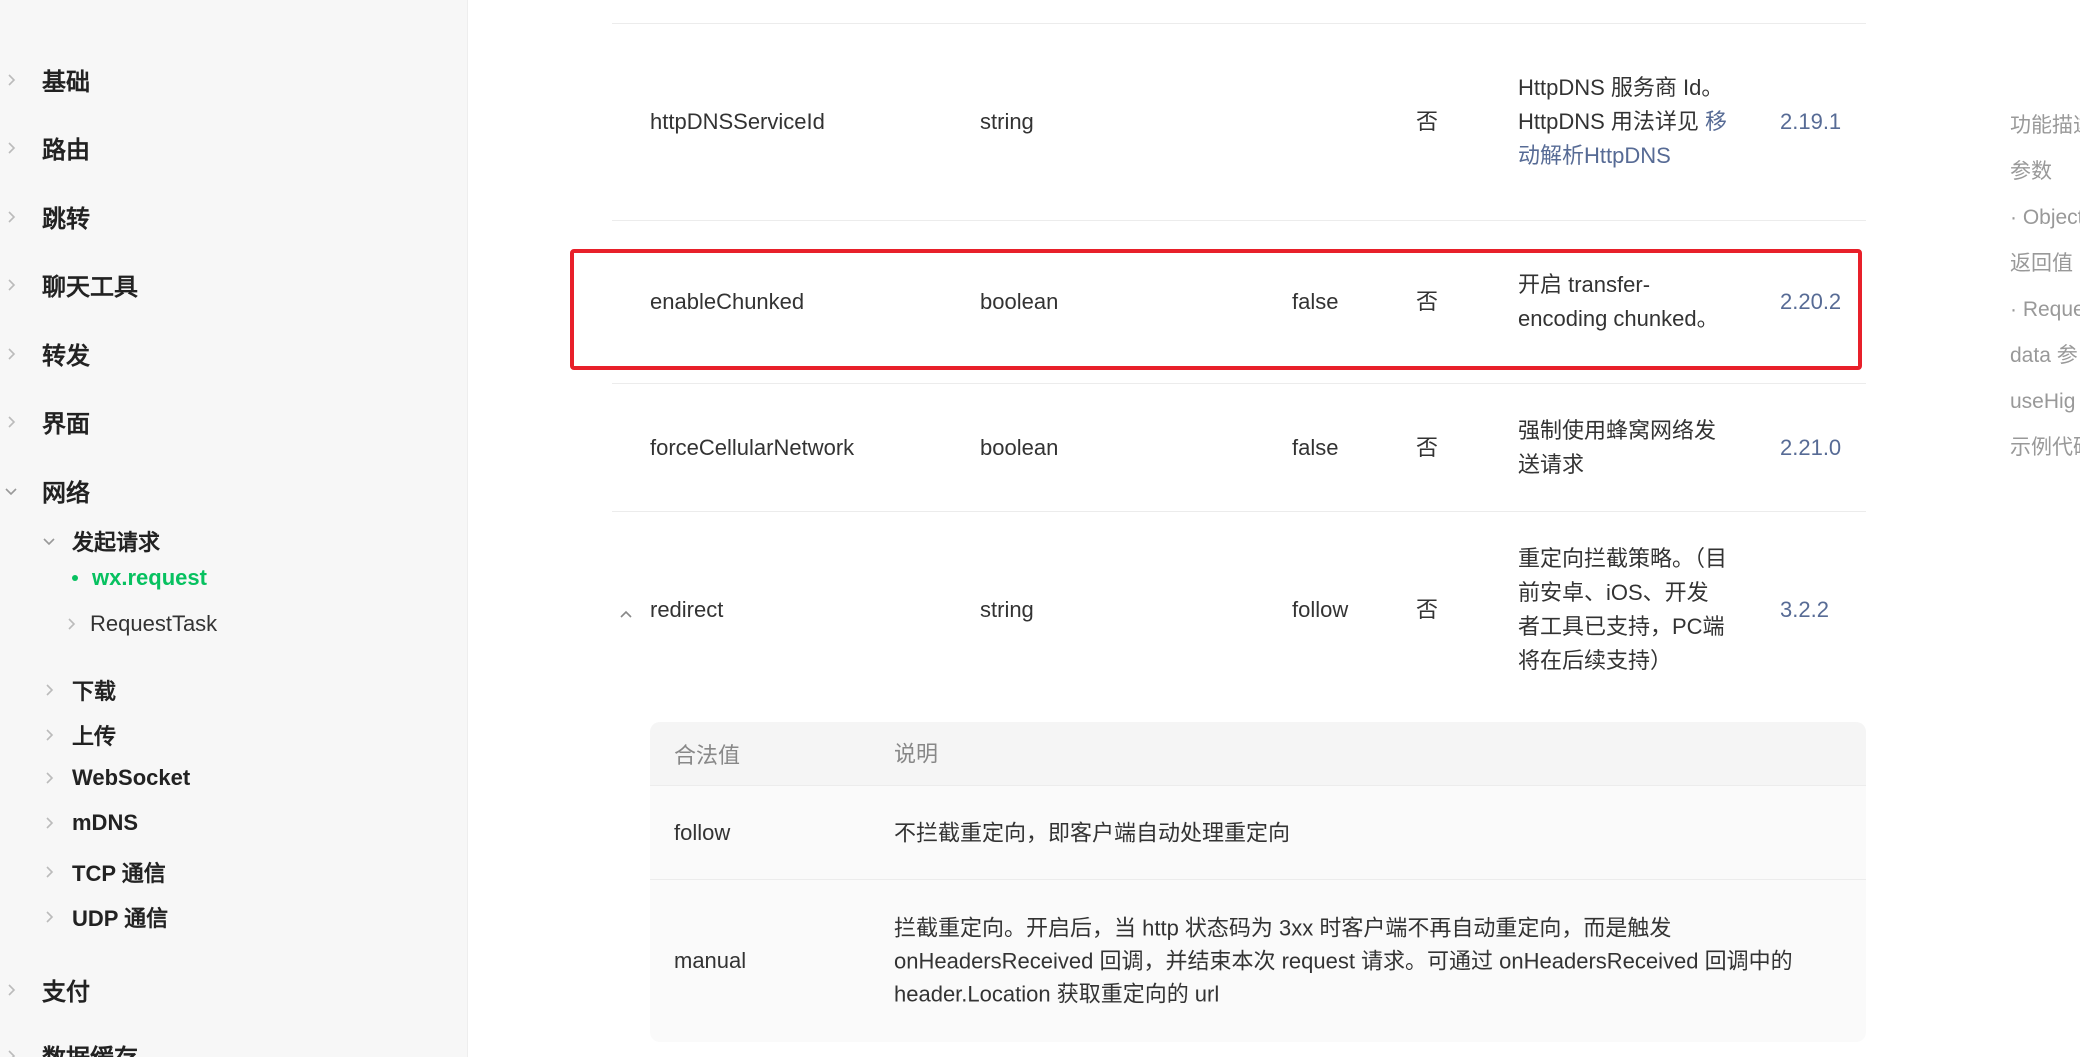 This screenshot has width=2080, height=1057. I want to click on param-default: false, so click(1315, 447).